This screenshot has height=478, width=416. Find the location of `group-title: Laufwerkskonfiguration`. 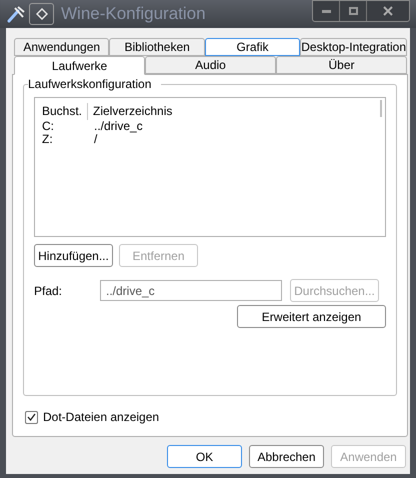

group-title: Laufwerkskonfiguration is located at coordinates (95, 84).